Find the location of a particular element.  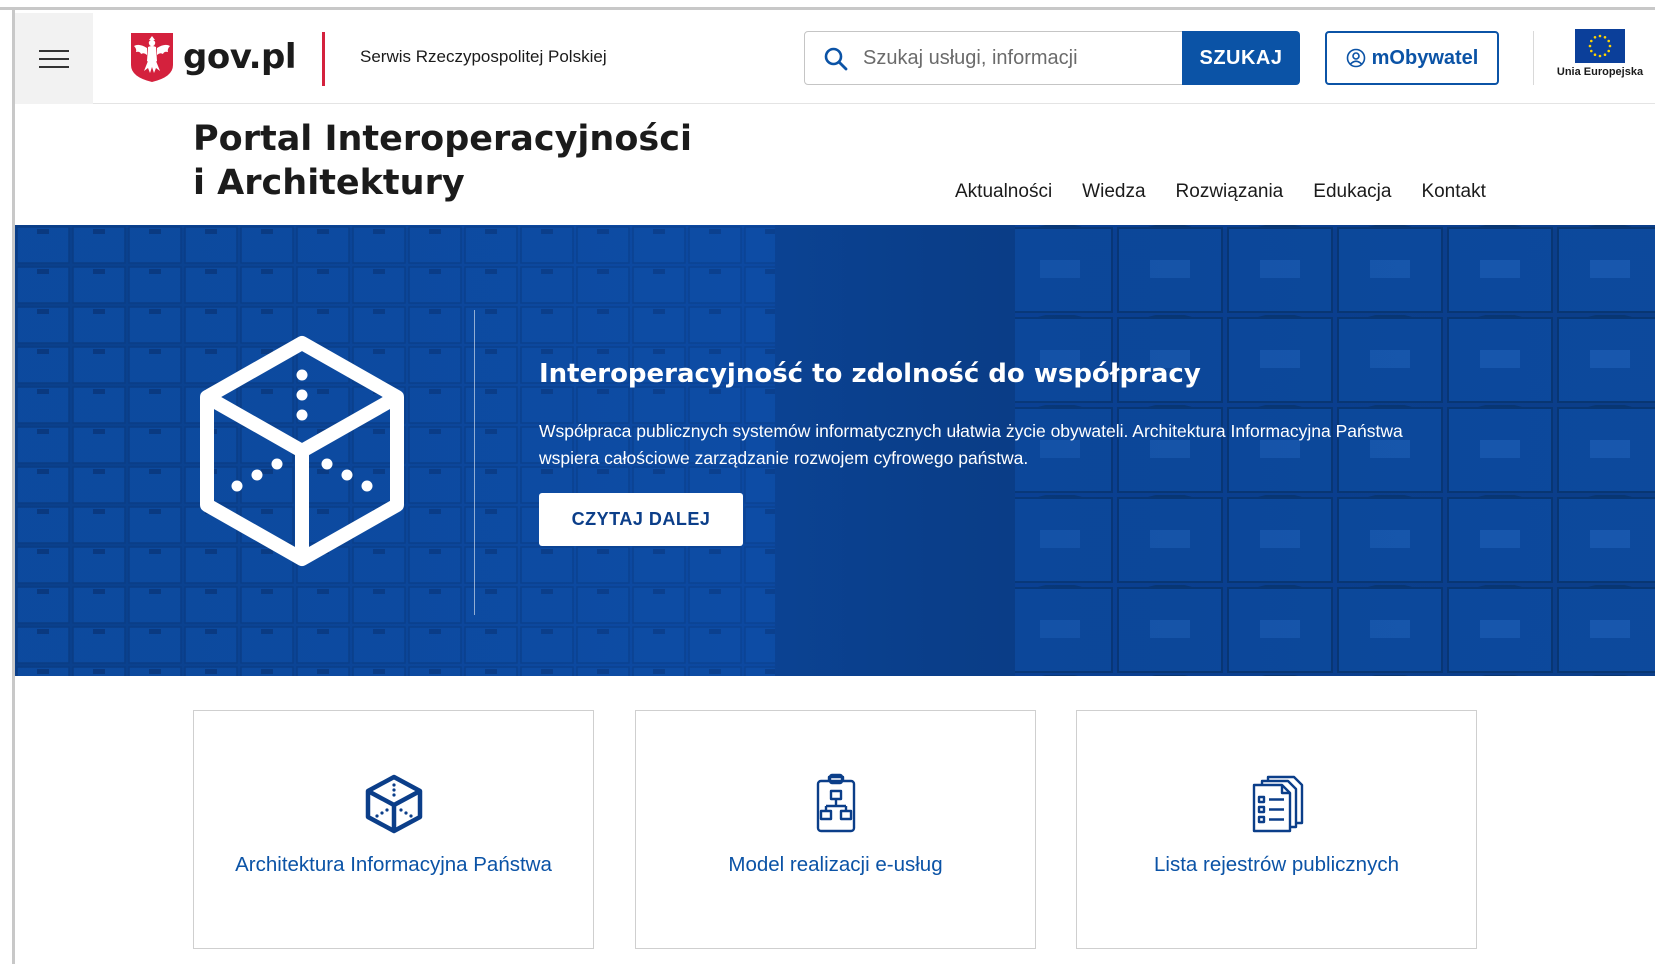

nav-item-rozwiazania: Rozwiązania is located at coordinates (1230, 192).